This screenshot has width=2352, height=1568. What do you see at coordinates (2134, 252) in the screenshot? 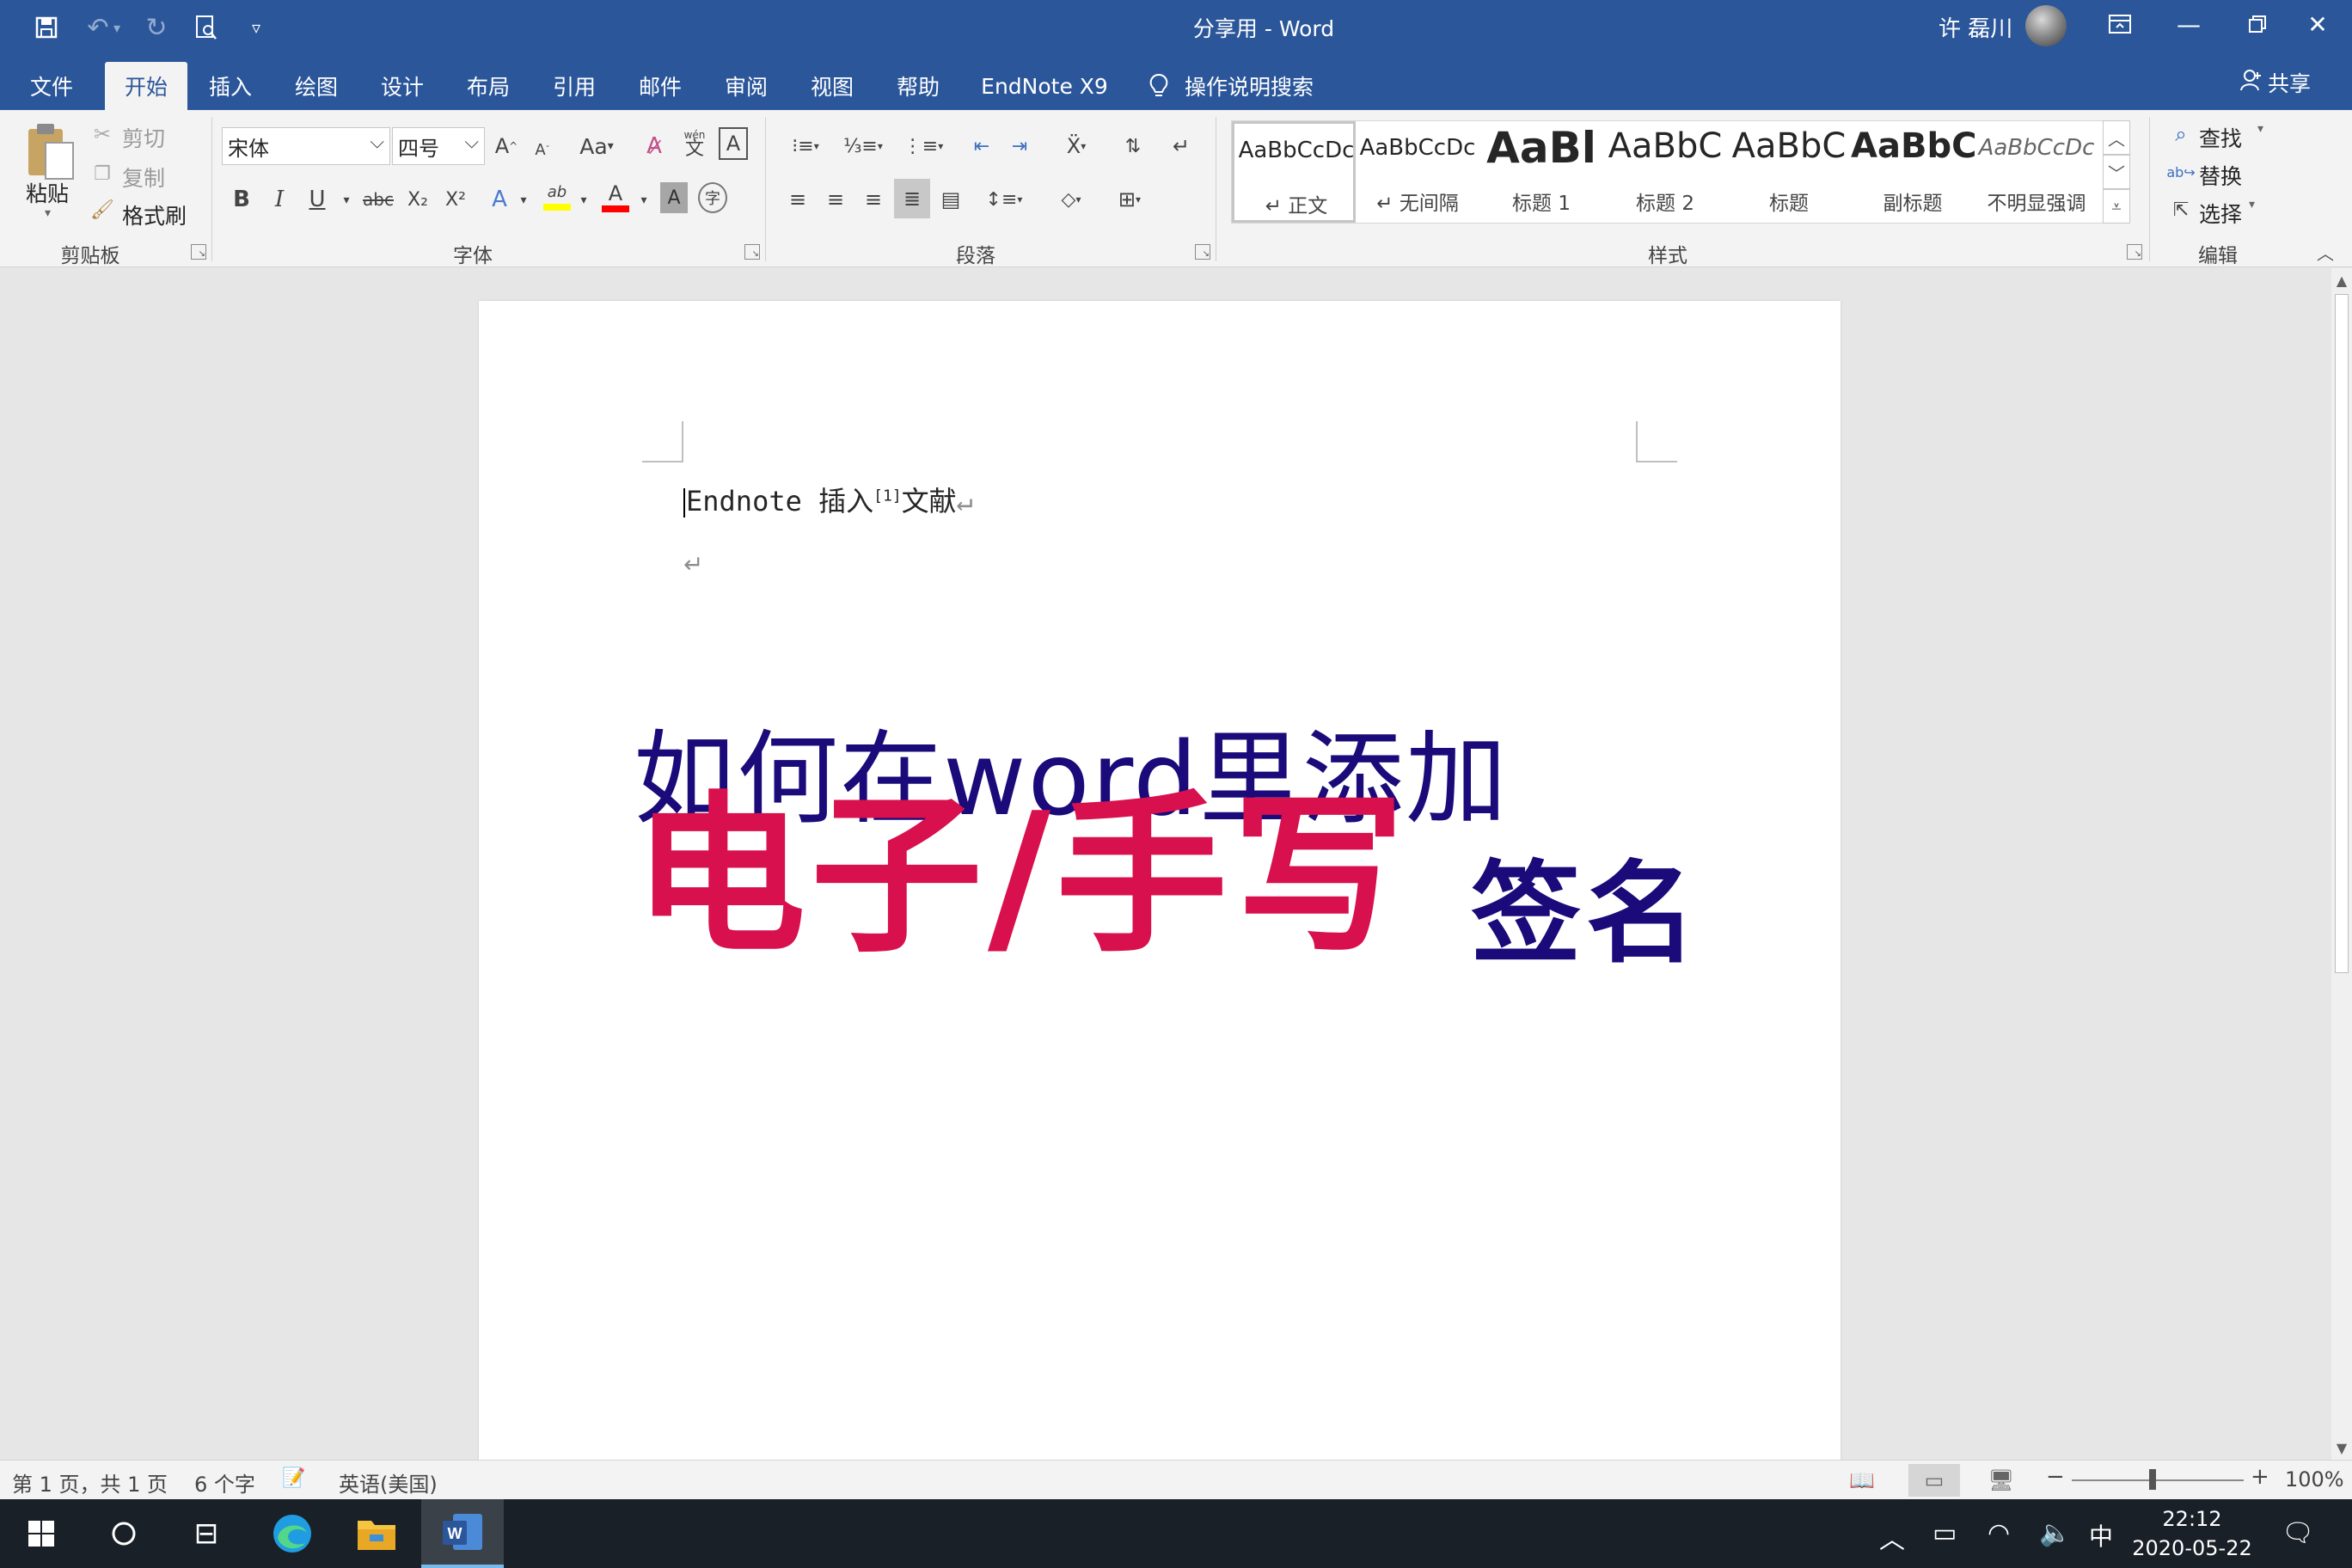
I see `styles-launcher-icon: ↘` at bounding box center [2134, 252].